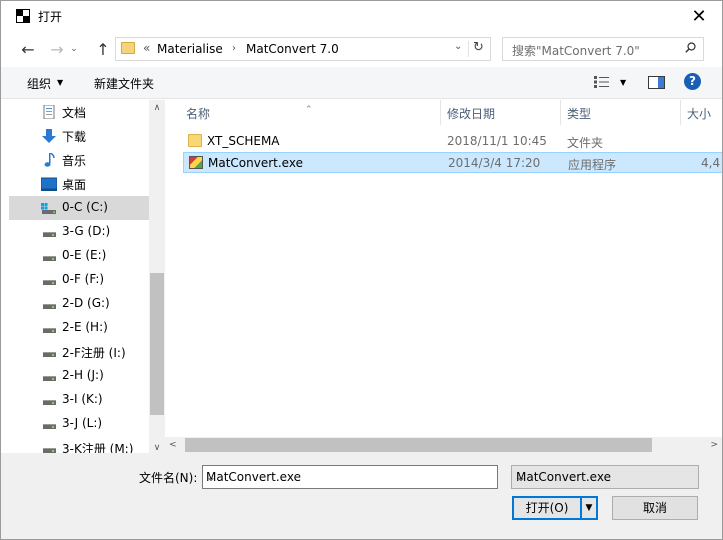  I want to click on recent-locations-button: ⌄, so click(74, 49).